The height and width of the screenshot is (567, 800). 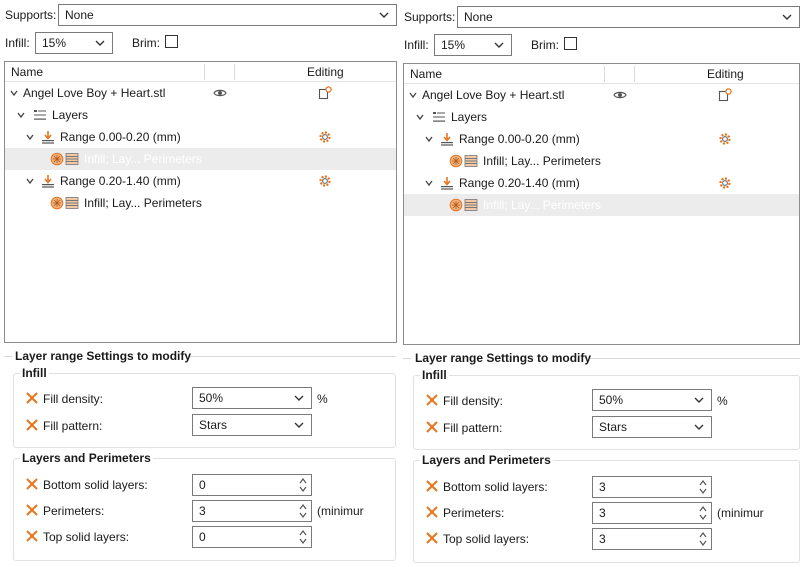 What do you see at coordinates (79, 15) in the screenshot?
I see `supports-value: None` at bounding box center [79, 15].